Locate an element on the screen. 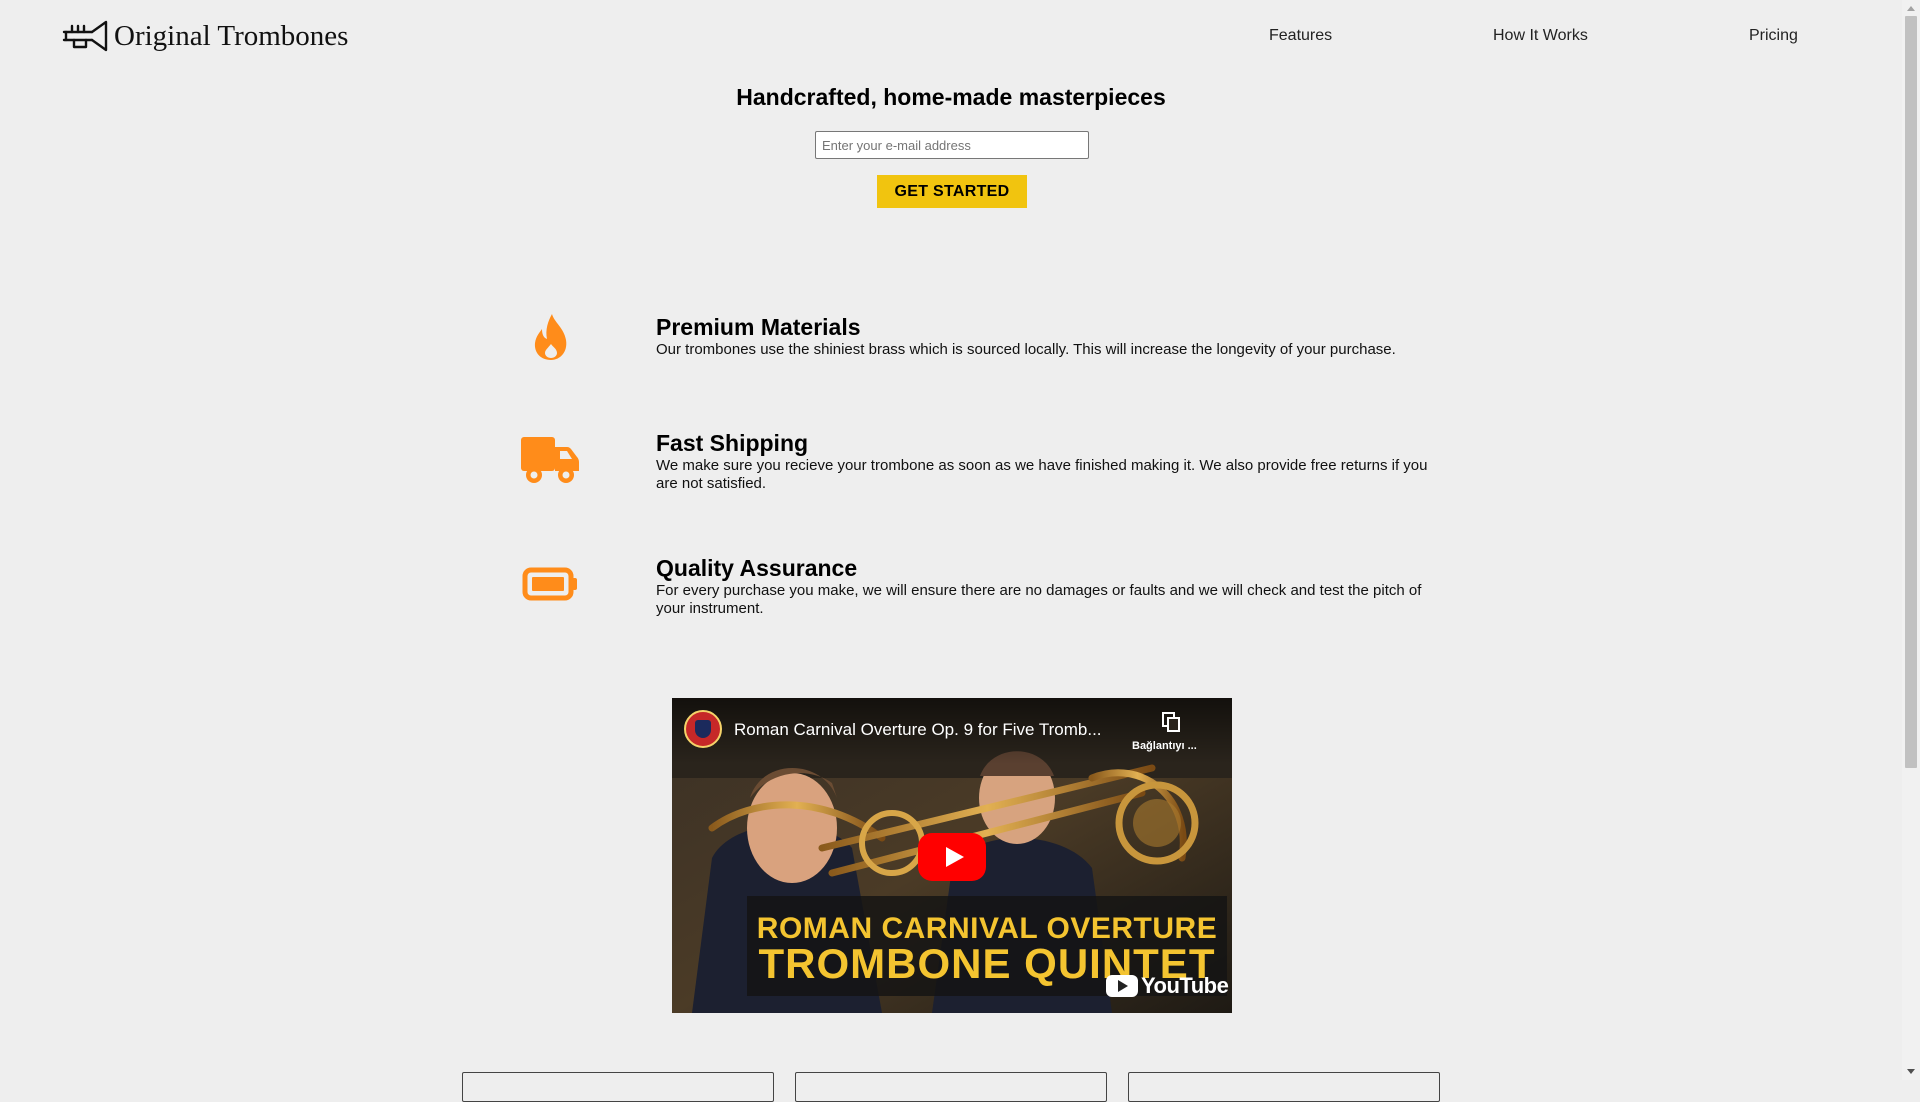 The height and width of the screenshot is (1102, 1920). channel-avatar is located at coordinates (703, 729).